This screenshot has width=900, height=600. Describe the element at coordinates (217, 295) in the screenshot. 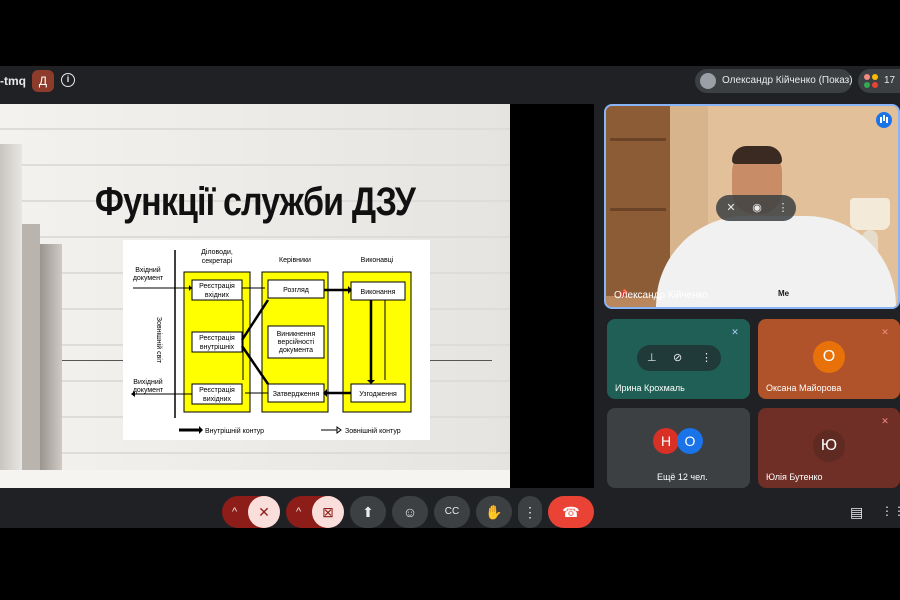

I see `svg-text: вхідних` at that location.